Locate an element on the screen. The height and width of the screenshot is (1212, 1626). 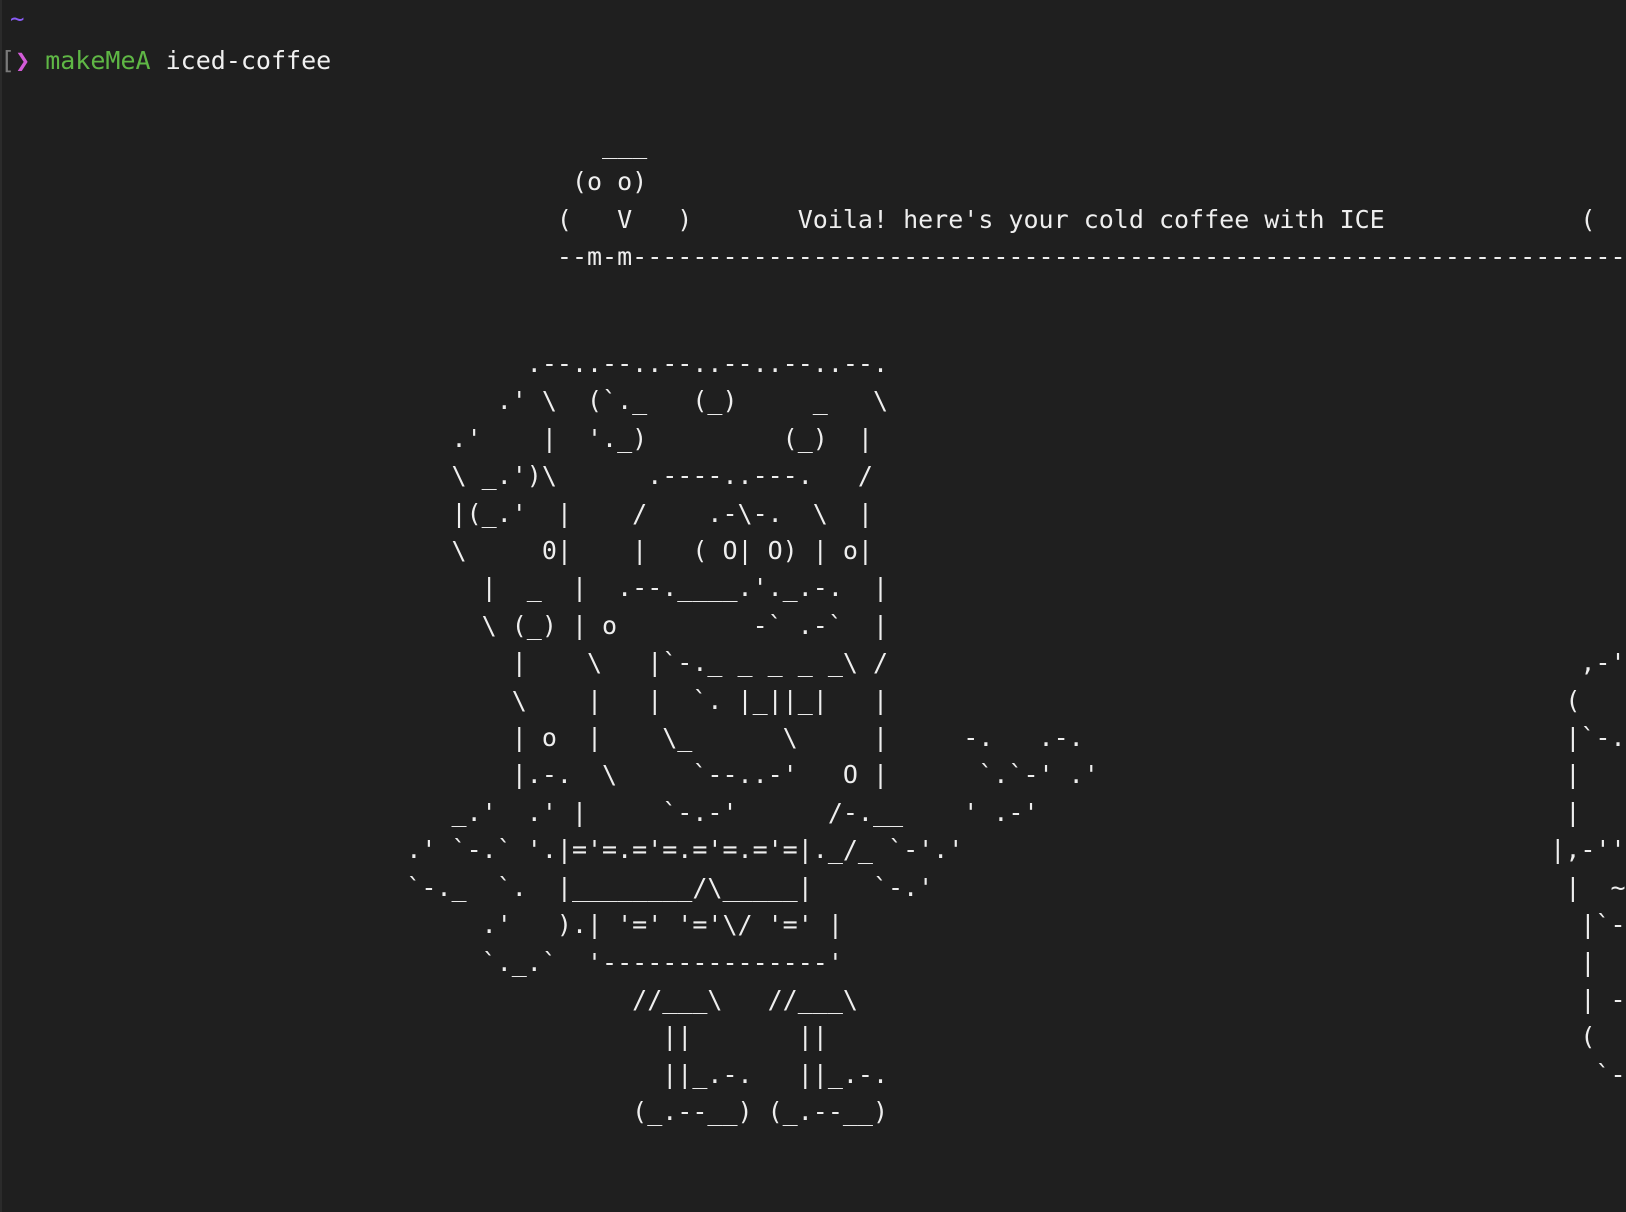
ascii-banner: ___ ___ (o o) is located at coordinates (1091, 201).